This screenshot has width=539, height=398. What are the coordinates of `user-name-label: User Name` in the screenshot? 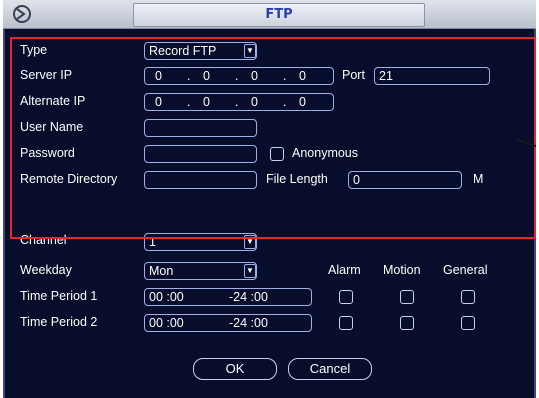 It's located at (52, 127).